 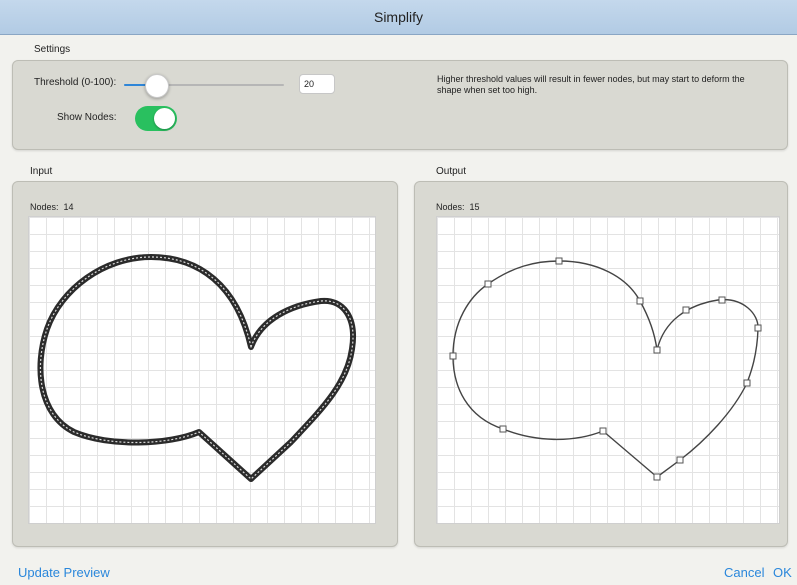 What do you see at coordinates (317, 84) in the screenshot?
I see `threshold-input` at bounding box center [317, 84].